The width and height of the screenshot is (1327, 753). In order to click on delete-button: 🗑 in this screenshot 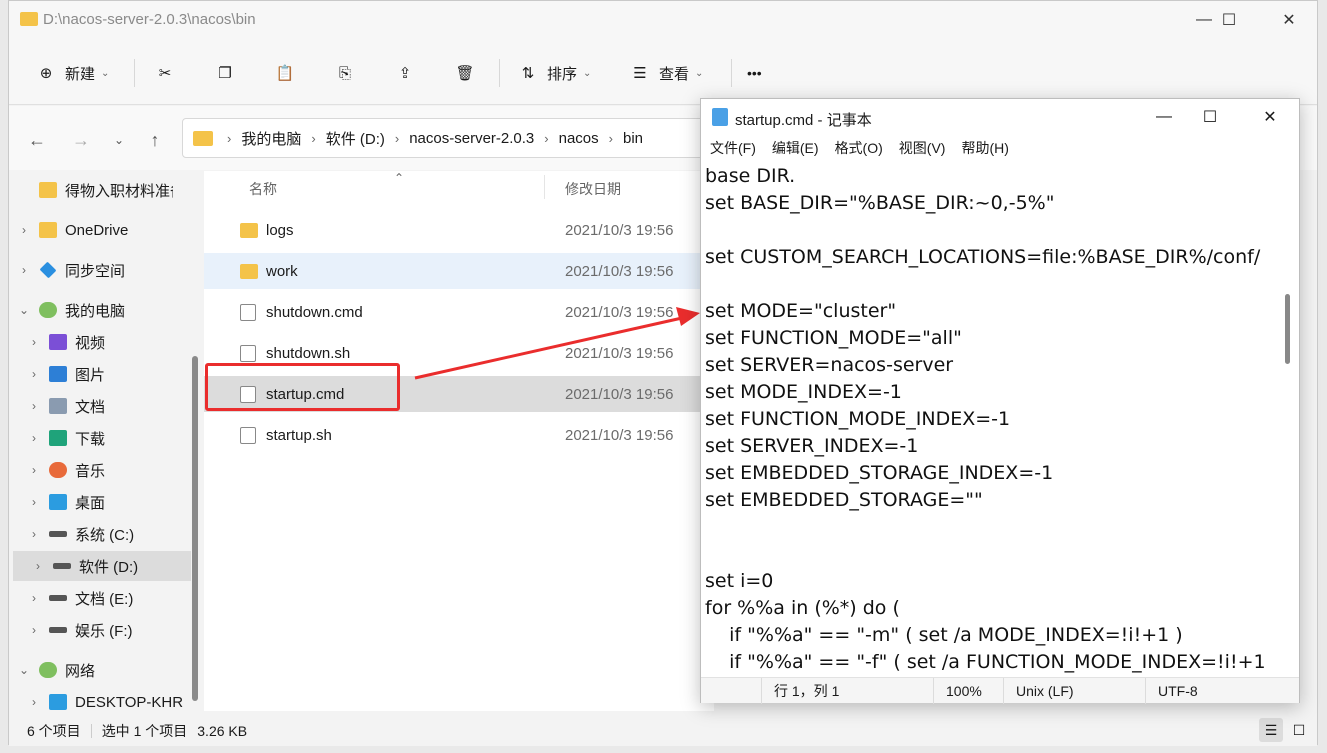, I will do `click(465, 73)`.